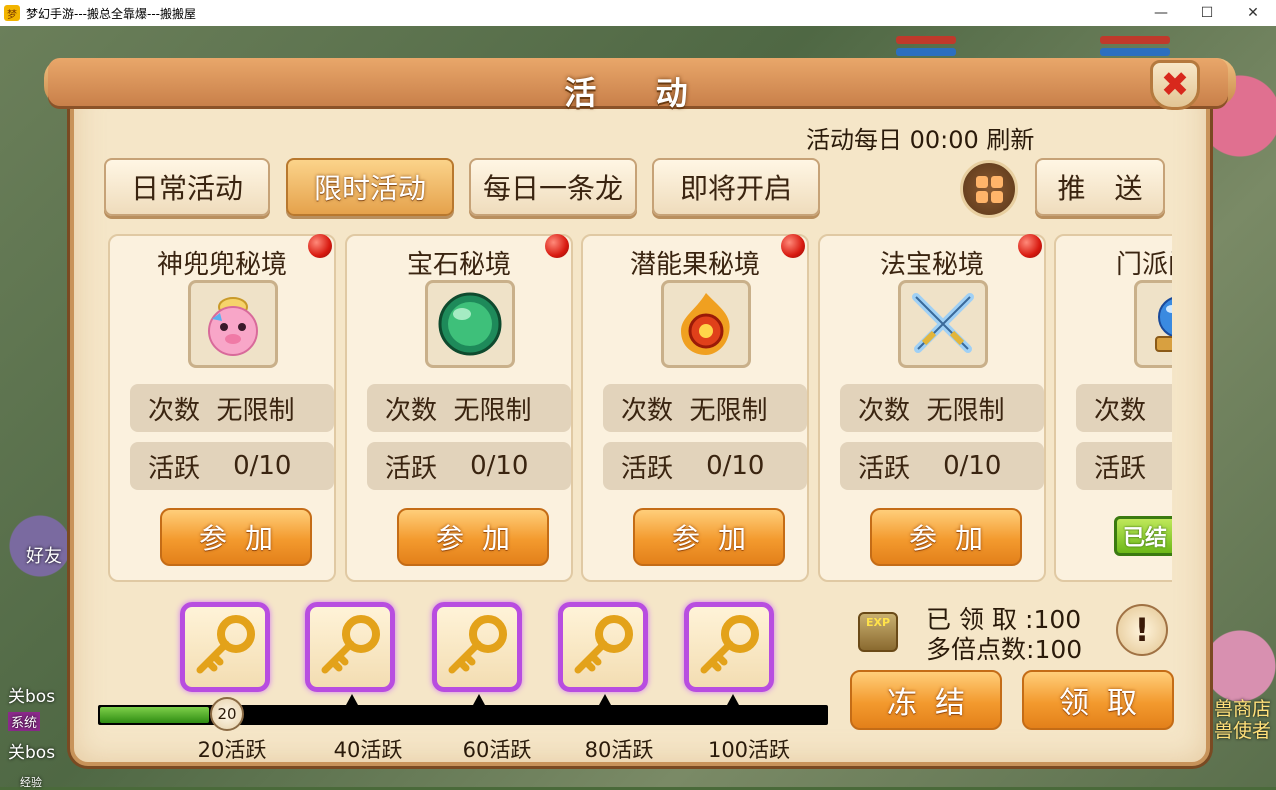 Image resolution: width=1276 pixels, height=790 pixels. I want to click on activity-title: 门派闯关, so click(1143, 265).